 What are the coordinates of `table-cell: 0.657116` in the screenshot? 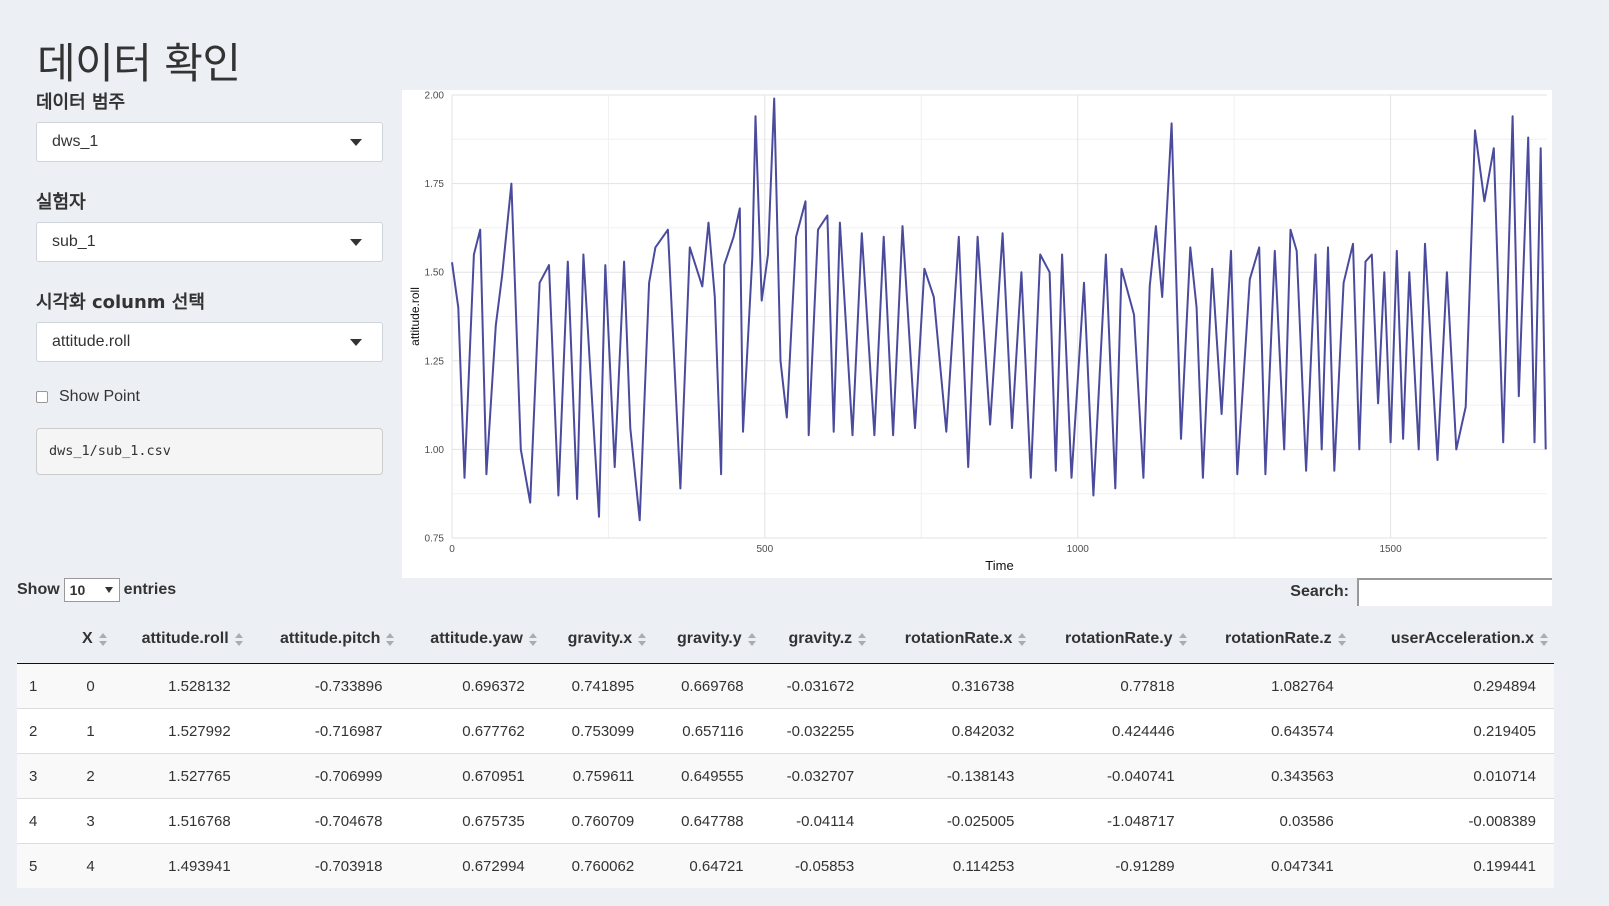 It's located at (707, 731).